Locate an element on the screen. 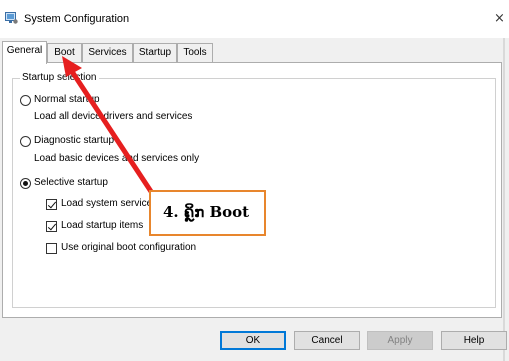  diagnostic-startup-label: Diagnostic startup is located at coordinates (74, 140).